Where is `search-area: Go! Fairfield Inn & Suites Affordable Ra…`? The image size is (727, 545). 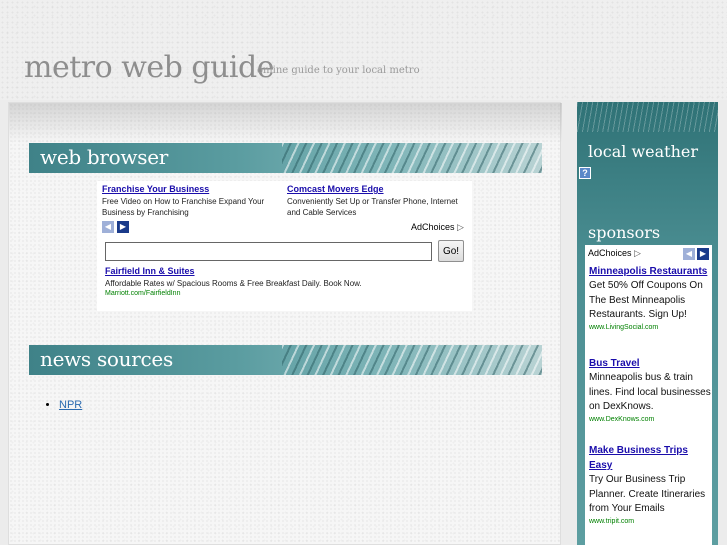
search-area: Go! Fairfield Inn & Suites Affordable Ra… is located at coordinates (284, 274).